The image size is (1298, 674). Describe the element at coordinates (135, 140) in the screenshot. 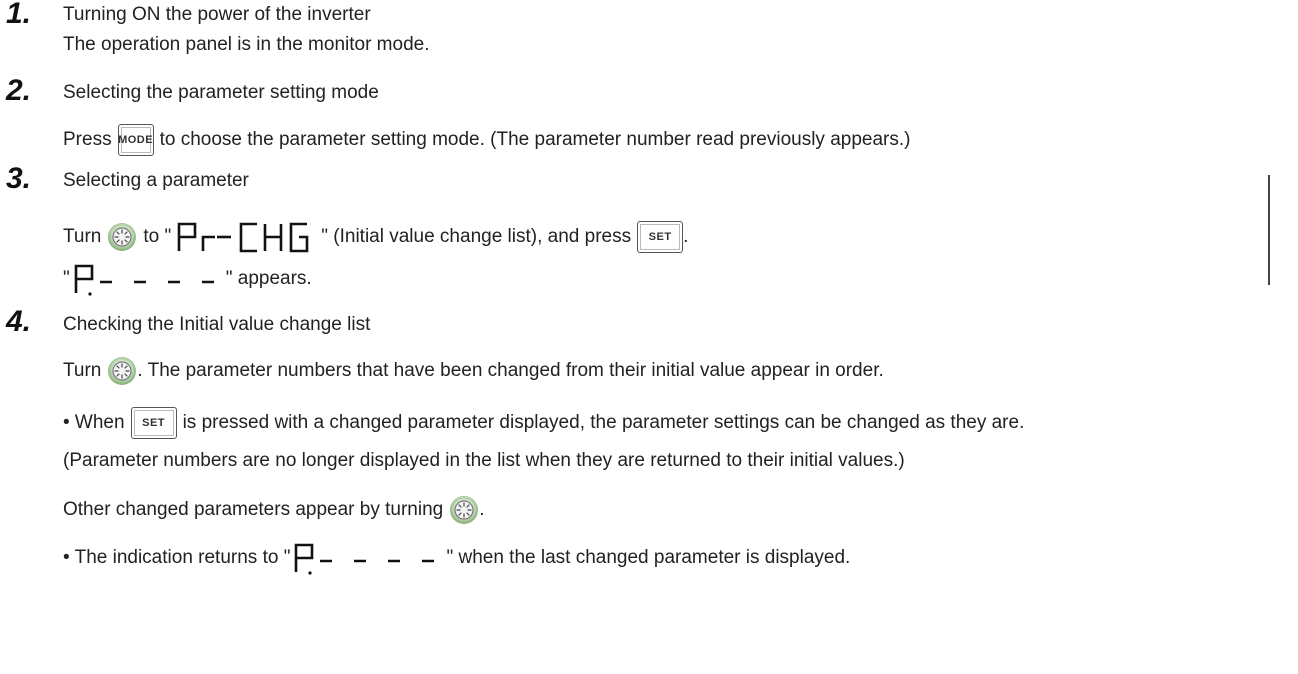

I see `mode-key: MODE` at that location.